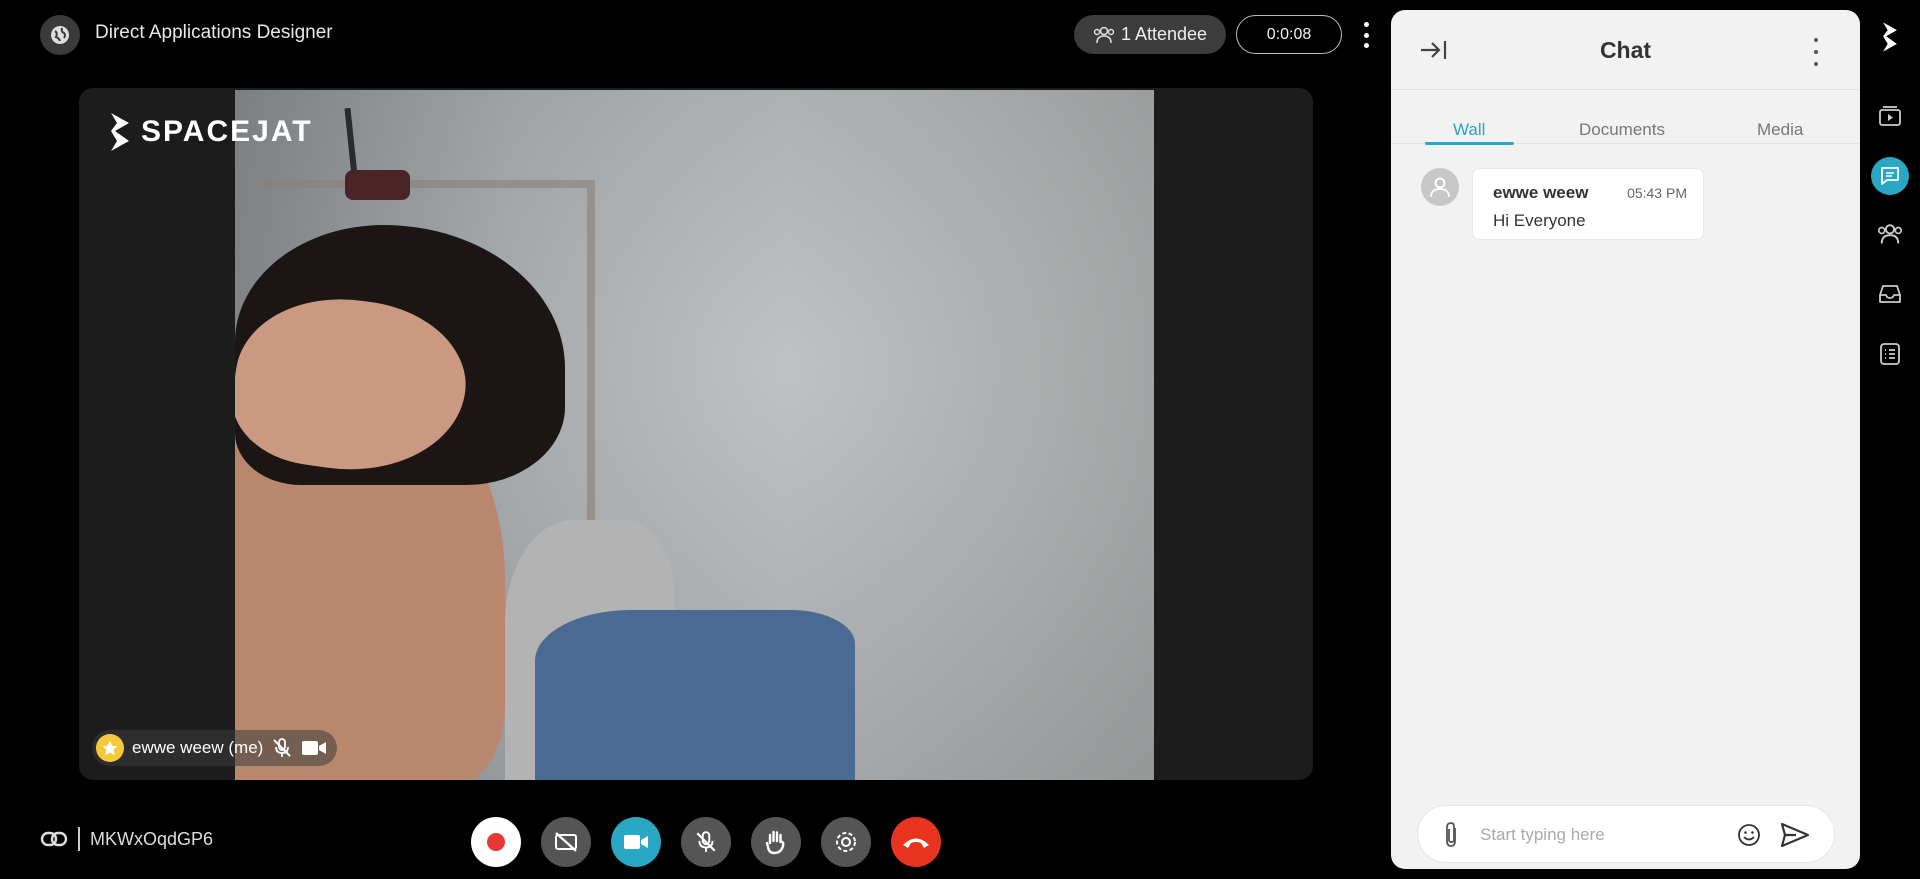  Describe the element at coordinates (377, 185) in the screenshot. I see `wall-mount` at that location.